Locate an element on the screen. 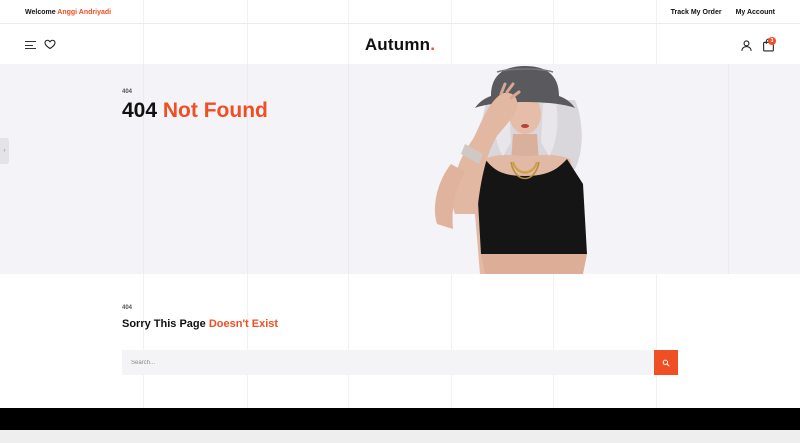  site-header: Autumn. 3 is located at coordinates (400, 44).